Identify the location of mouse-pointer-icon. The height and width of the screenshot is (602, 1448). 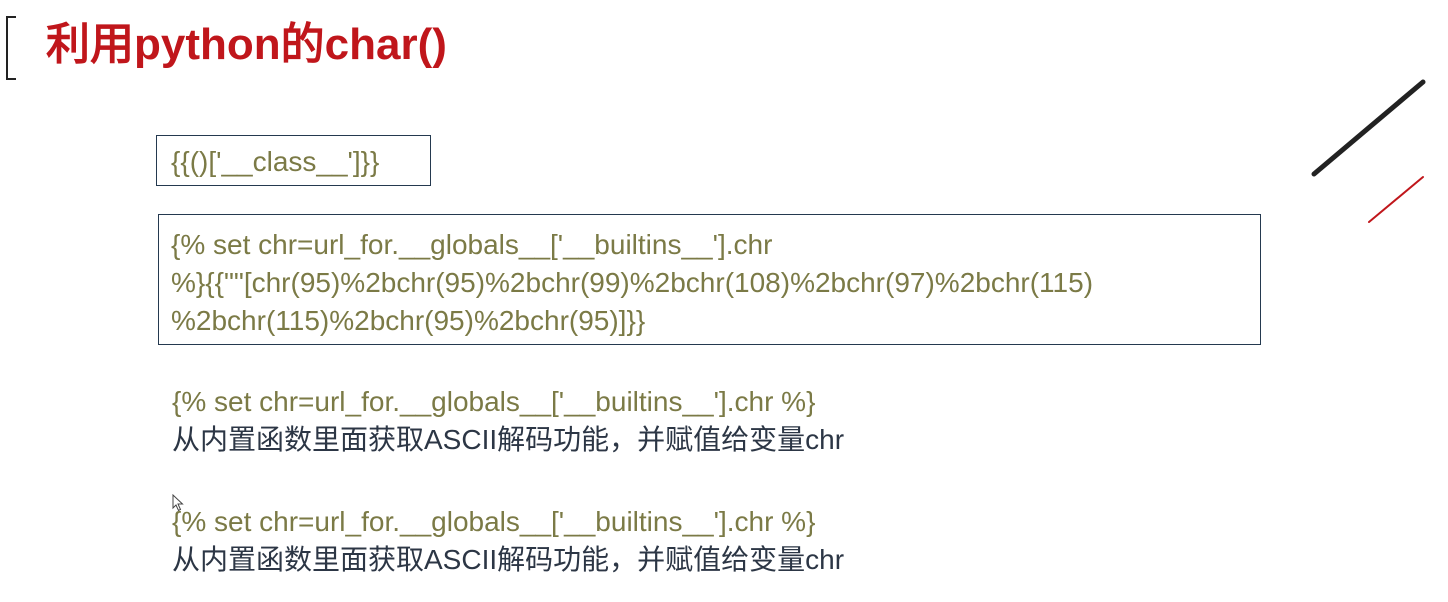
(178, 503).